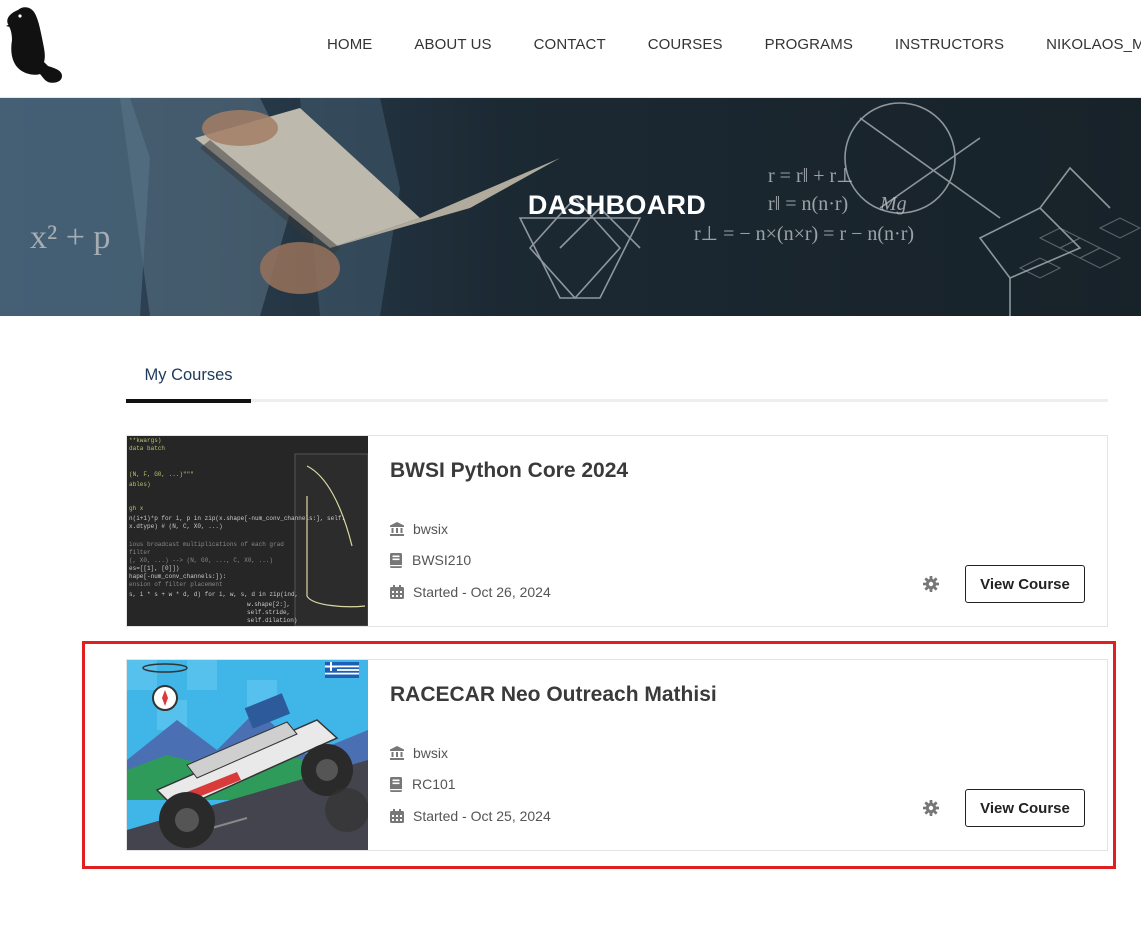 The width and height of the screenshot is (1141, 931). I want to click on tab-my-courses: My Courses, so click(188, 377).